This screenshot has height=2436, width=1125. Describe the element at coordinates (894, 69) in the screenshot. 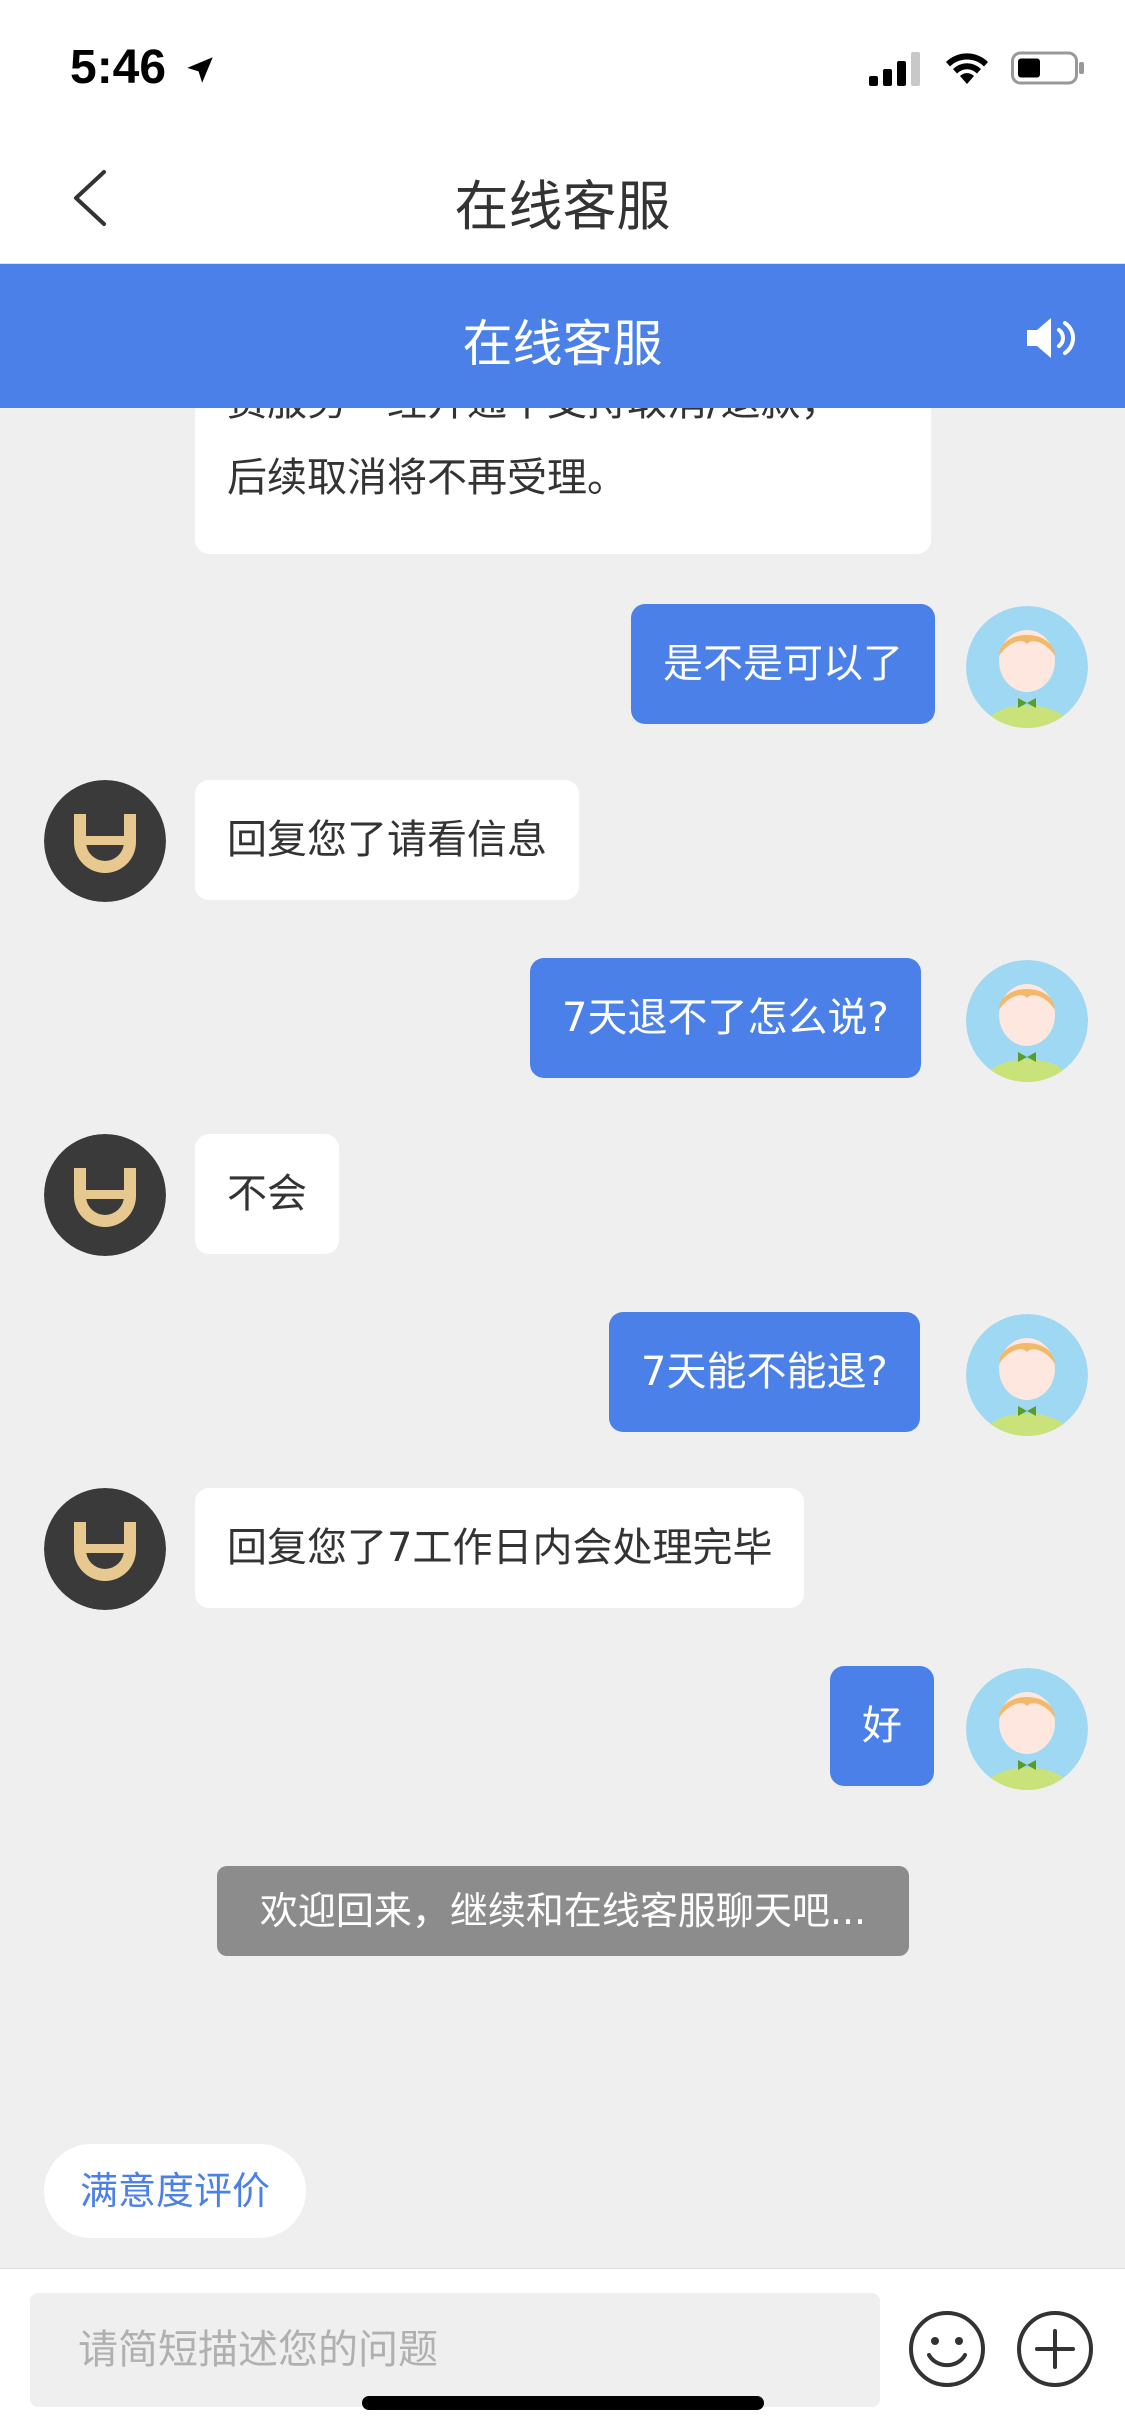

I see `cellular-signal-icon` at that location.